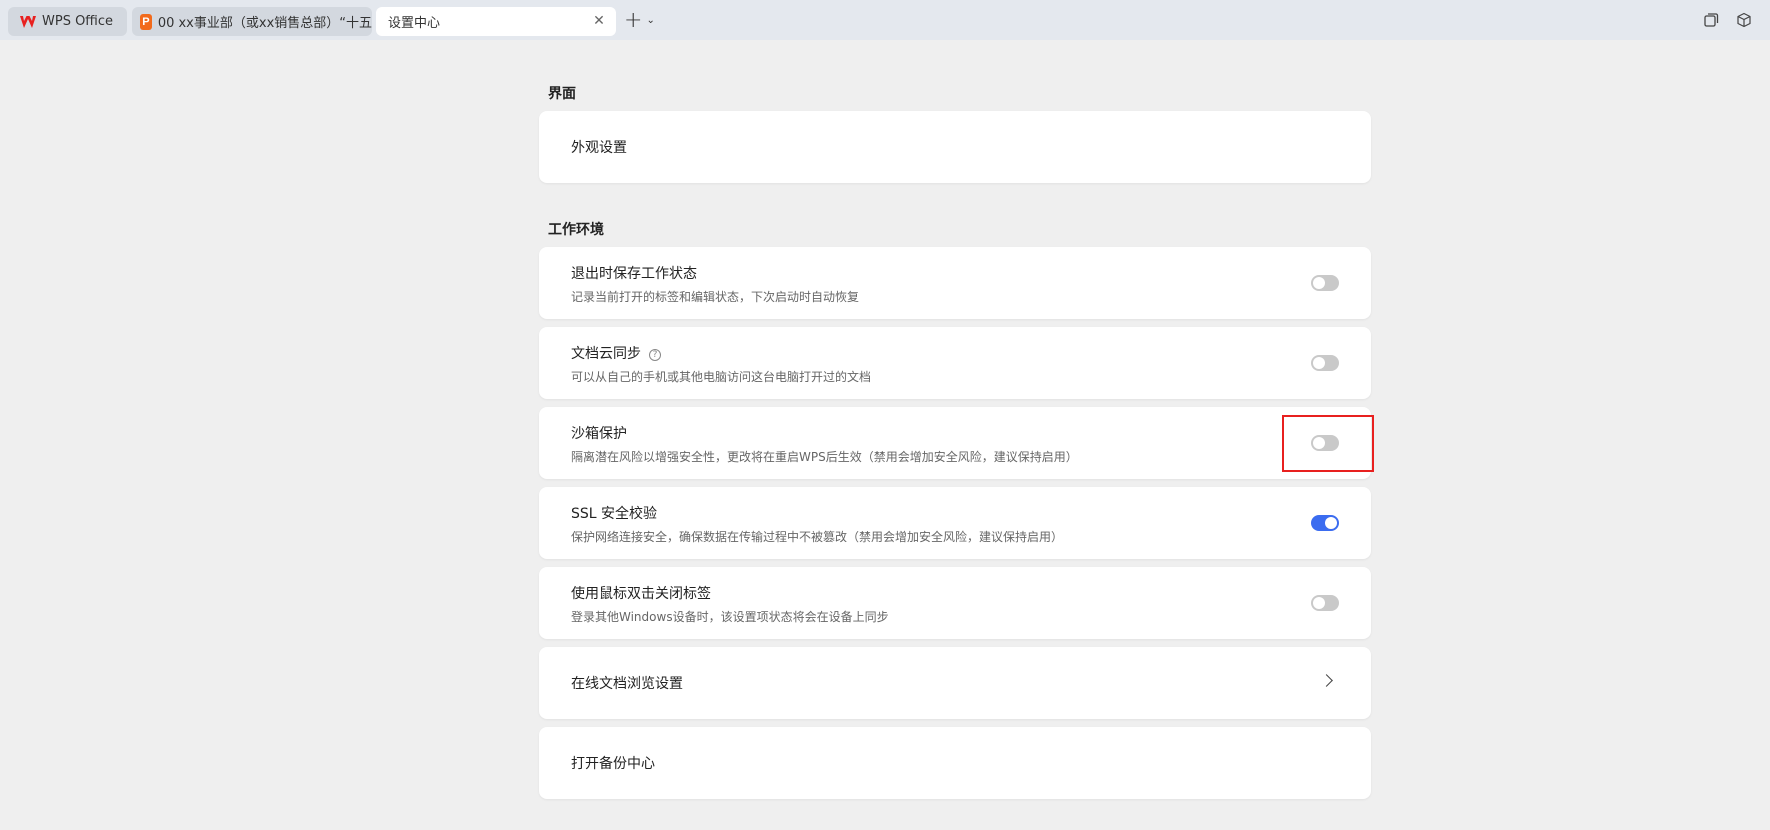 This screenshot has width=1770, height=830. I want to click on section-title-work-env: 工作环境, so click(576, 230).